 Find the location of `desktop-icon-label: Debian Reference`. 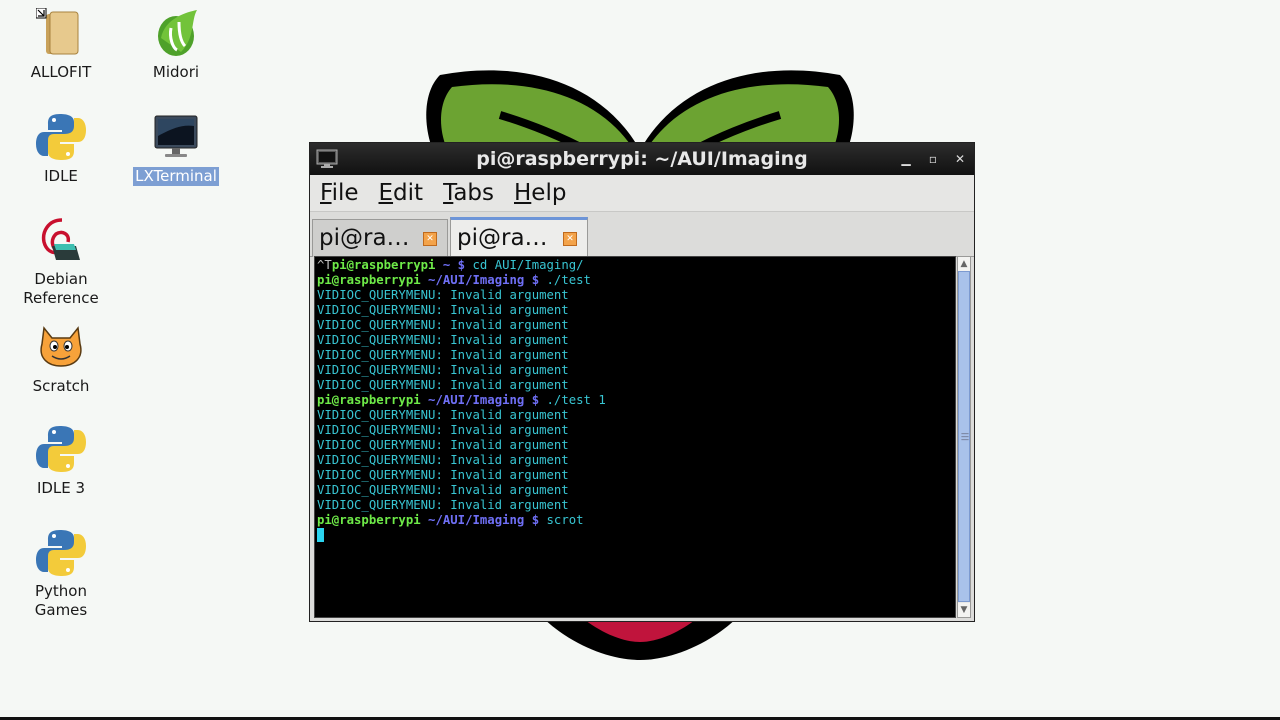

desktop-icon-label: Debian Reference is located at coordinates (61, 288).